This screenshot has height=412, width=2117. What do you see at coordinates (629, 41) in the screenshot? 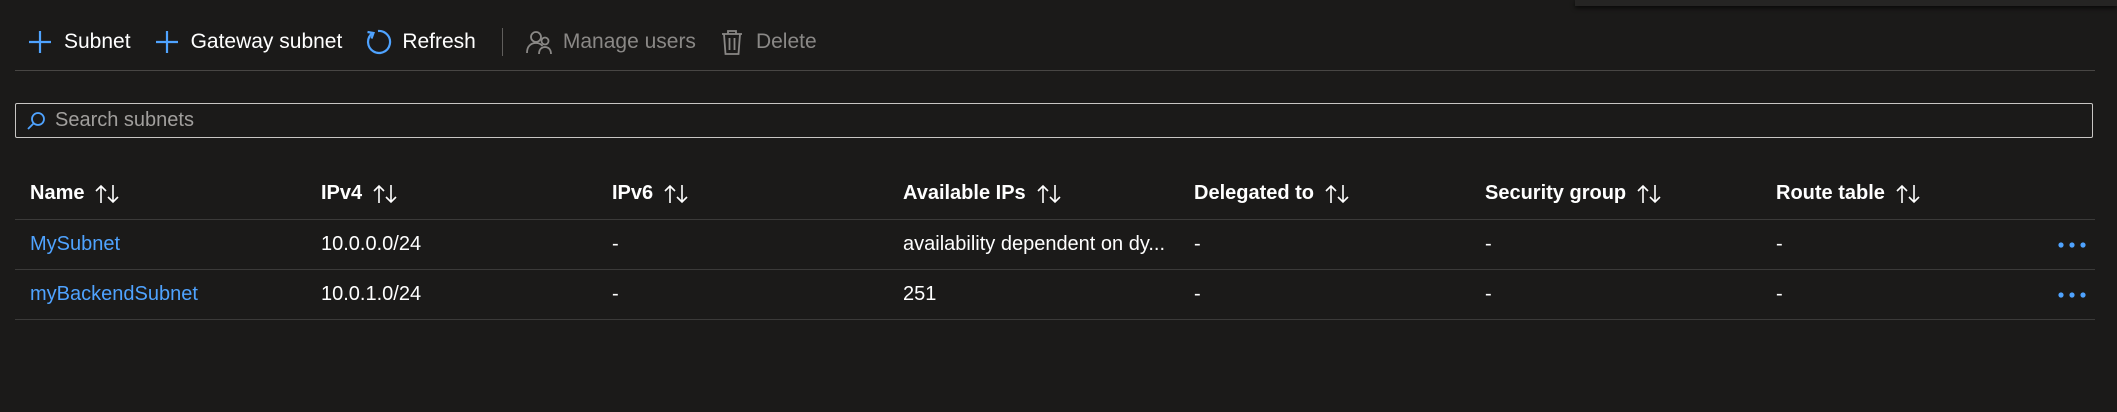
I see `manage-users-label: Manage users` at bounding box center [629, 41].